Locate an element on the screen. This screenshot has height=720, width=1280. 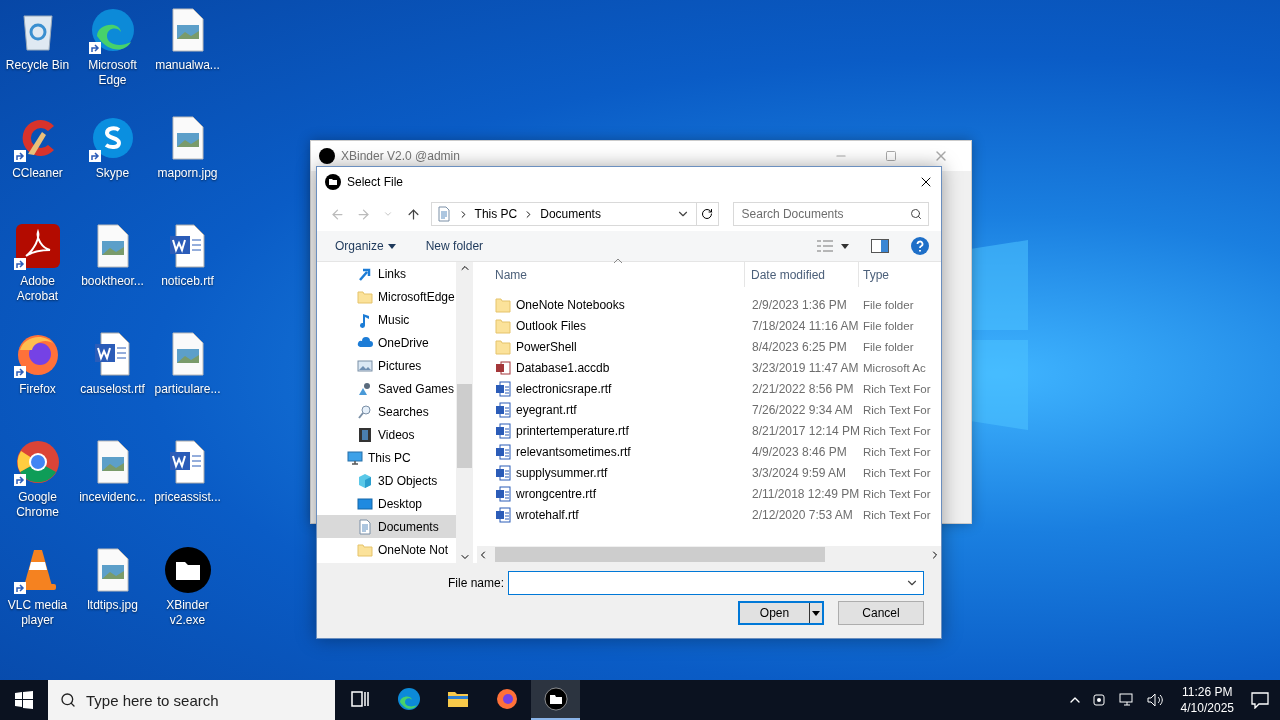
date-cell-text: 2/9/2023 1:36 PM is located at coordinates (799, 304).